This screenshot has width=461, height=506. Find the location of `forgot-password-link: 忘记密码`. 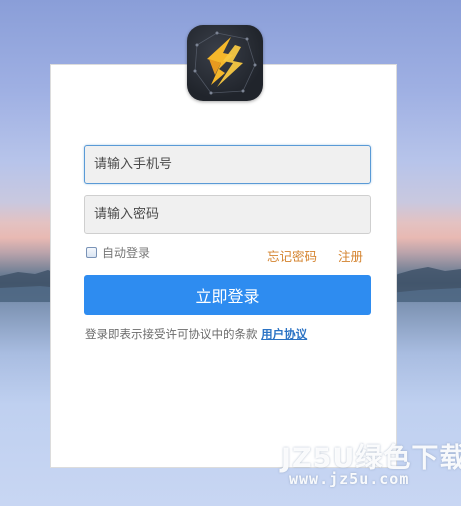

forgot-password-link: 忘记密码 is located at coordinates (292, 255).